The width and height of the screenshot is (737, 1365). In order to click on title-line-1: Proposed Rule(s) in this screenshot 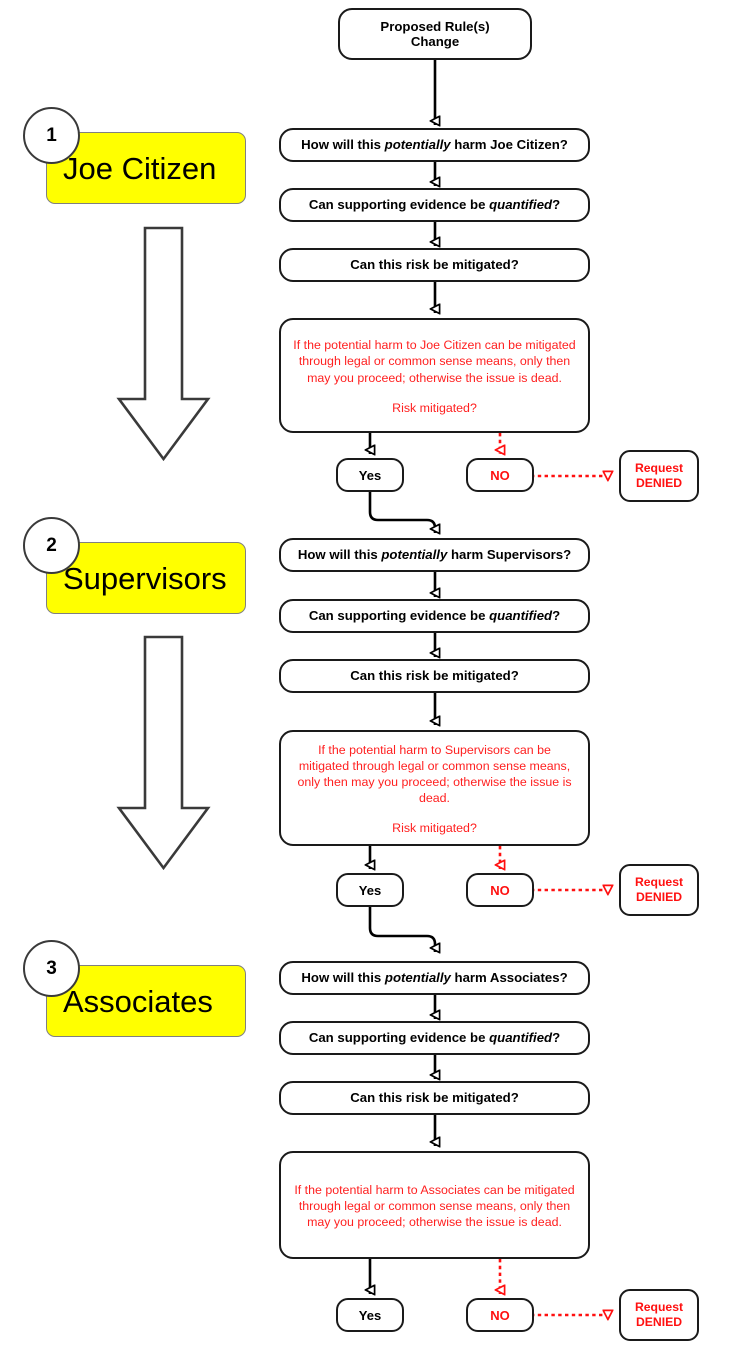, I will do `click(435, 26)`.